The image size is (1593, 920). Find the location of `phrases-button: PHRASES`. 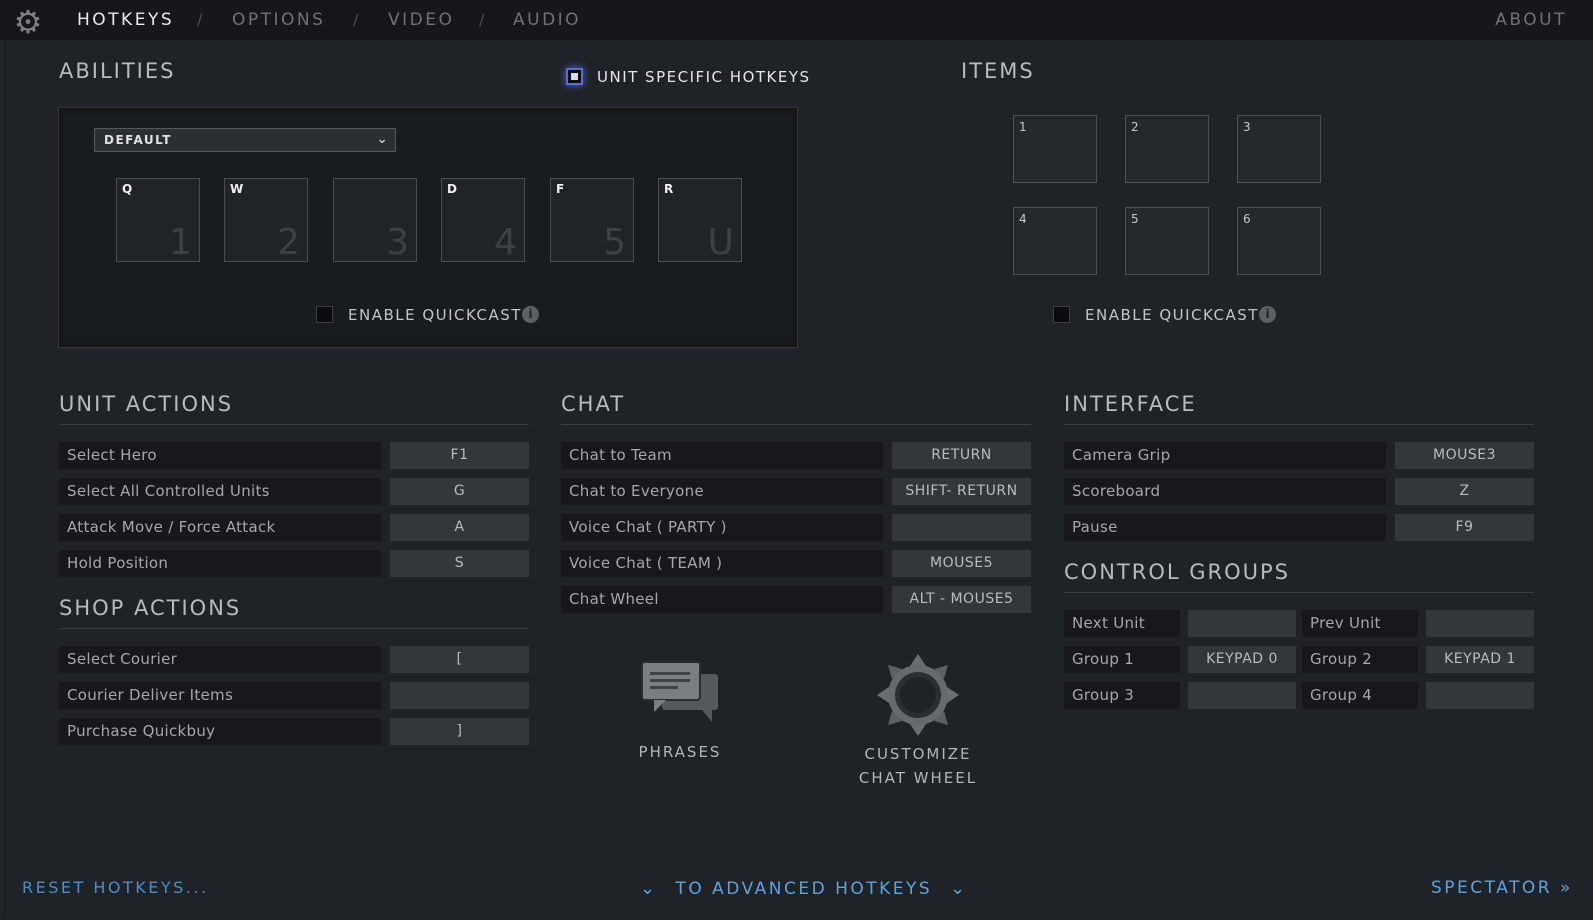

phrases-button: PHRASES is located at coordinates (680, 707).